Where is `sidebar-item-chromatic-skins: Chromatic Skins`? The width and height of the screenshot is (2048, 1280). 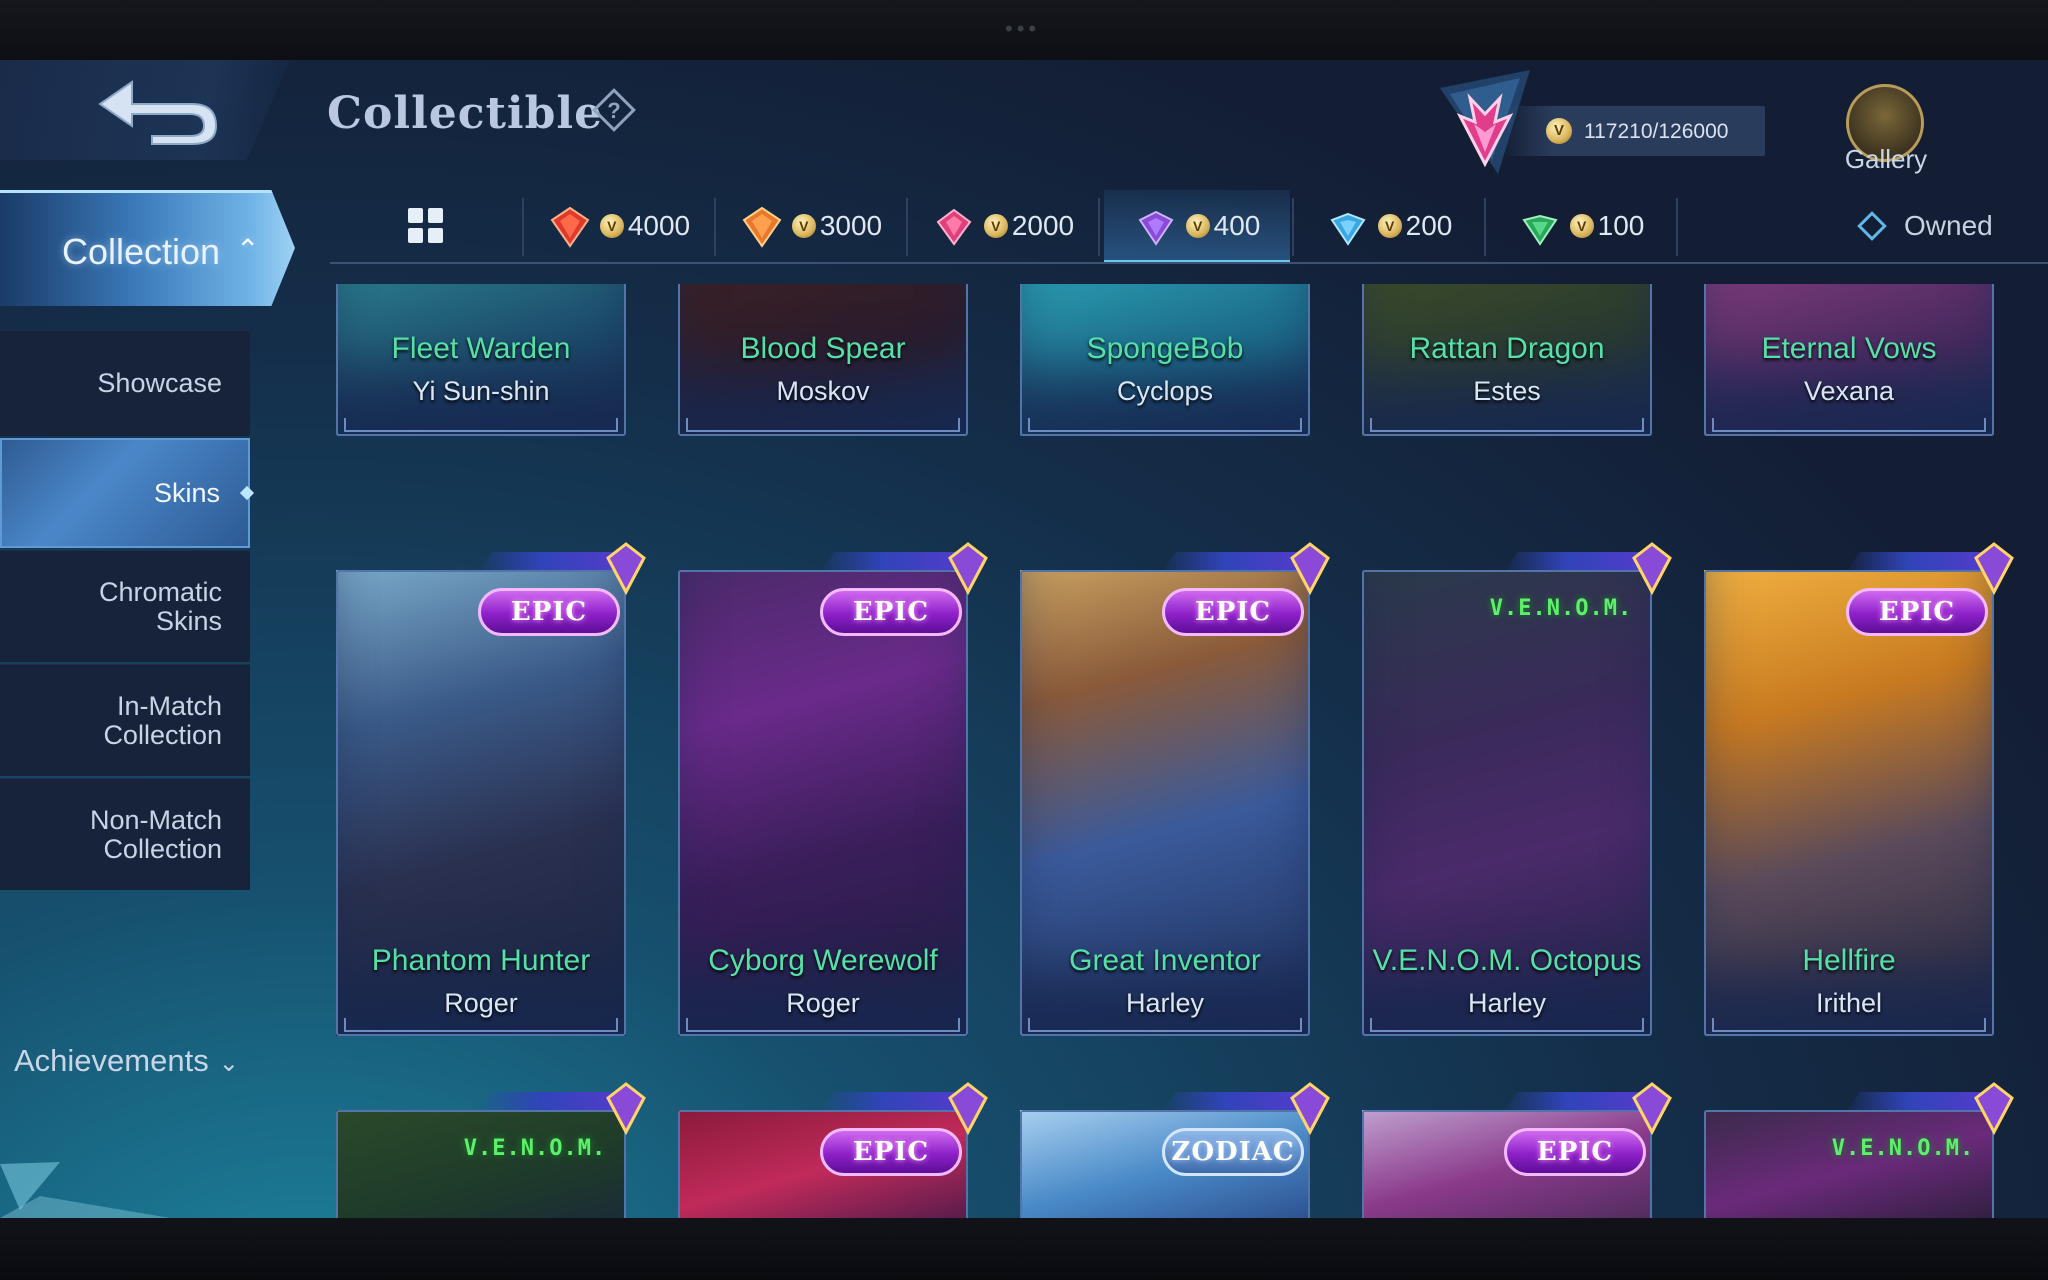 sidebar-item-chromatic-skins: Chromatic Skins is located at coordinates (125, 606).